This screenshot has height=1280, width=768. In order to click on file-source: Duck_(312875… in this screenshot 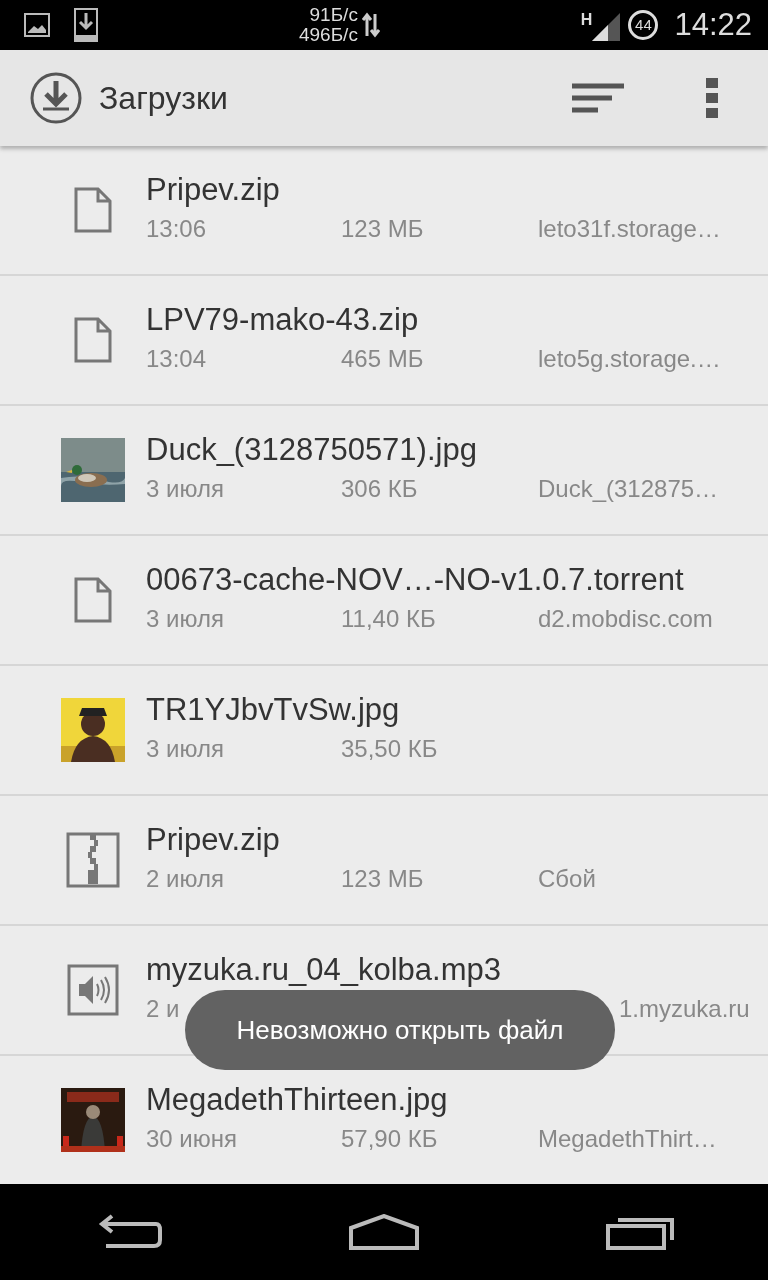, I will do `click(628, 489)`.